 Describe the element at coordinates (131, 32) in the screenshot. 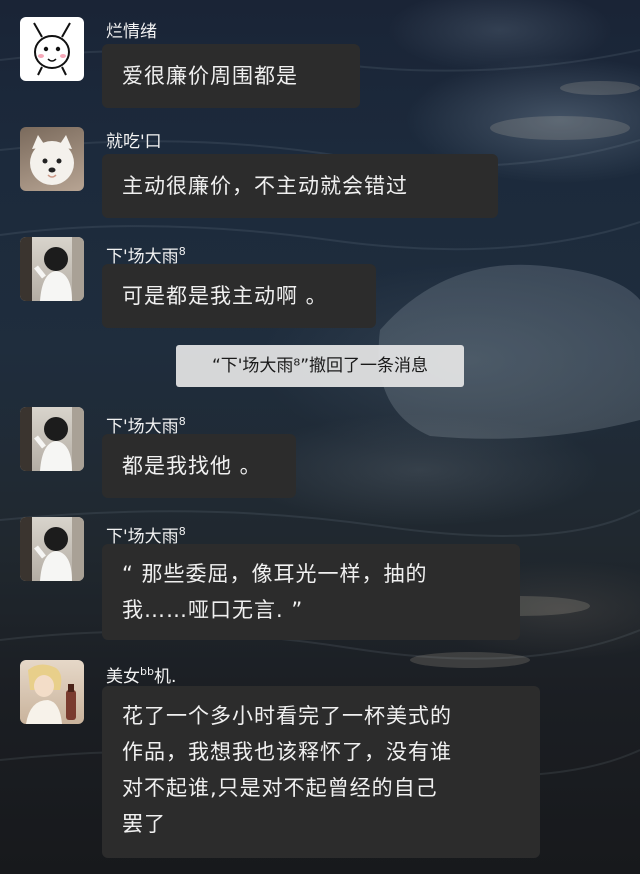

I see `sender-name: 烂情绪` at that location.